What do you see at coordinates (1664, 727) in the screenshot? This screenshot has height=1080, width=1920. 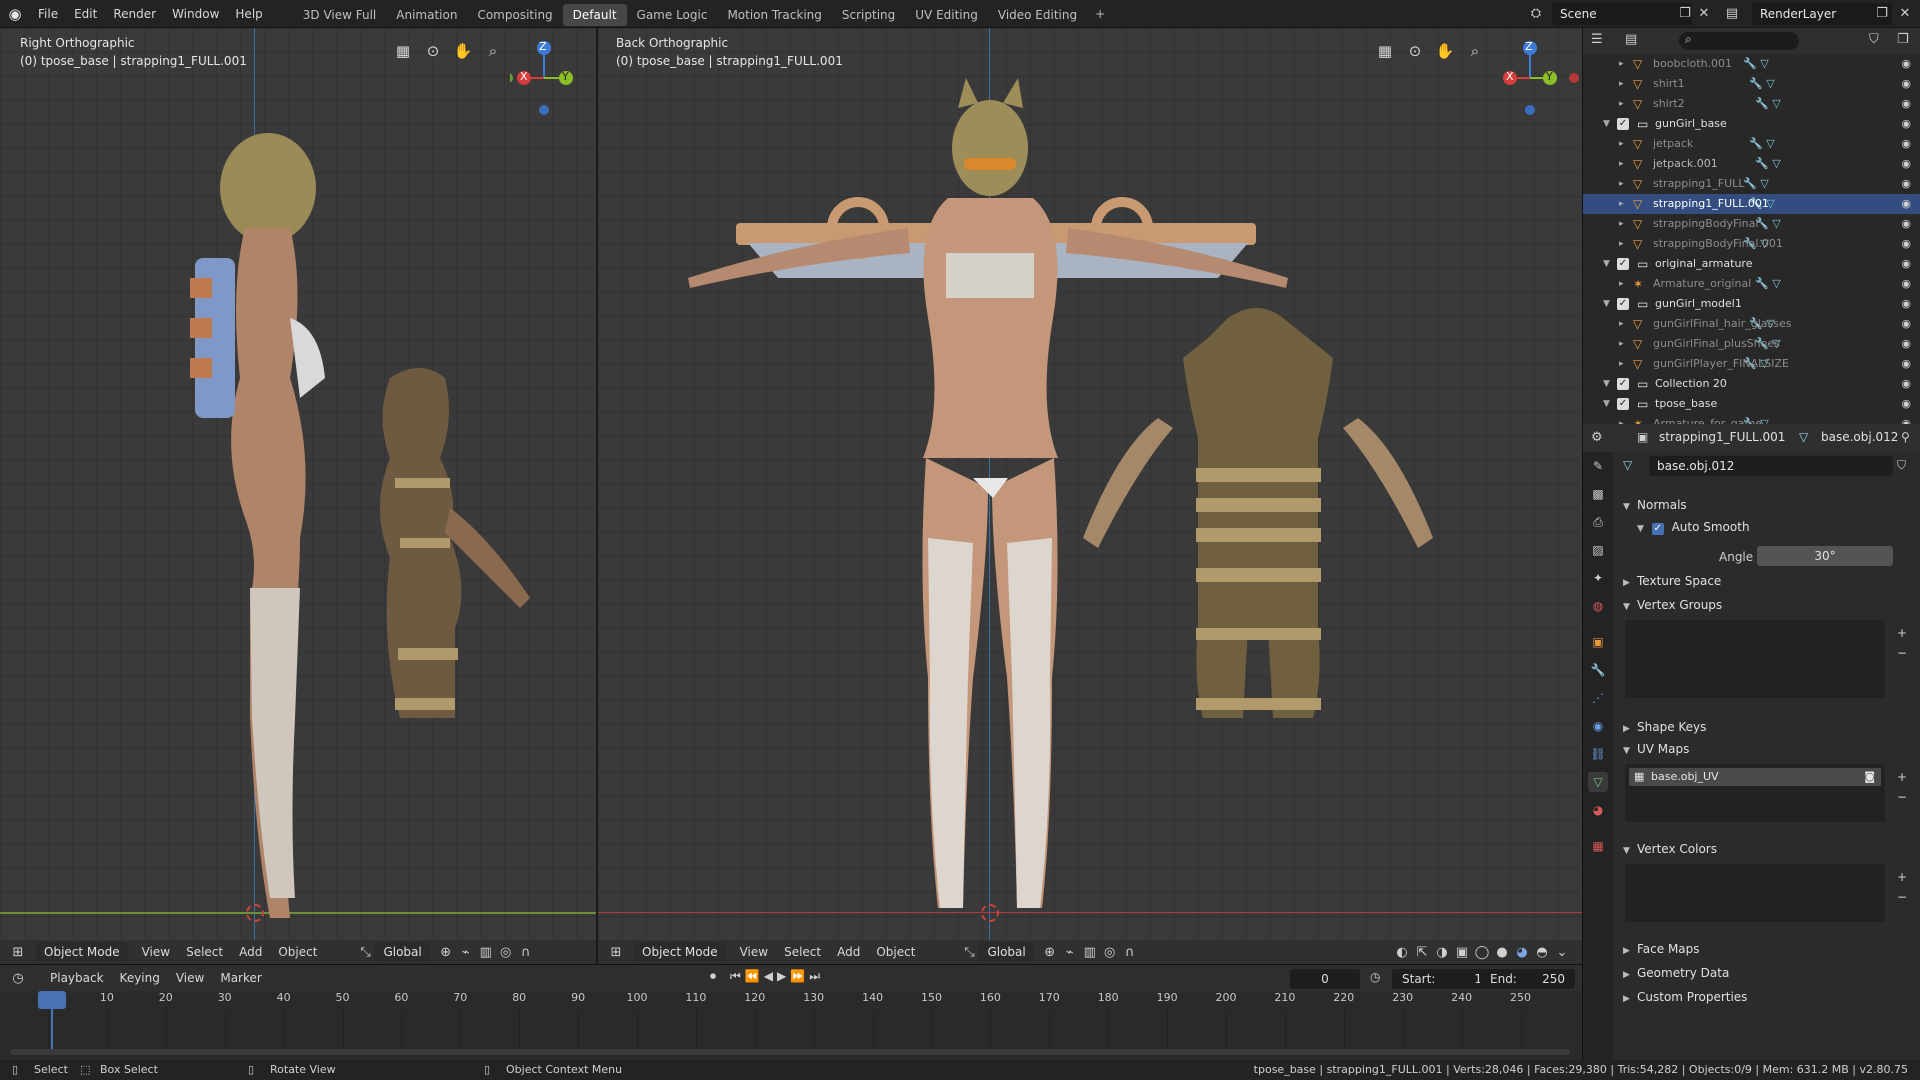 I see `shape-keys-panel: ▶ Shape Keys` at bounding box center [1664, 727].